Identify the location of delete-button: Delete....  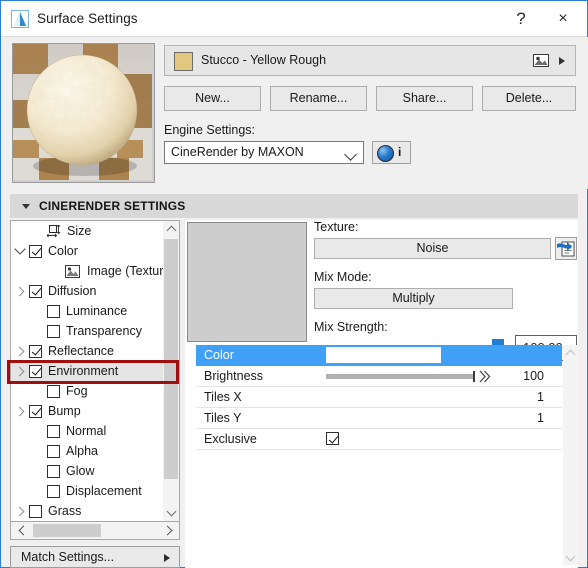
(529, 98).